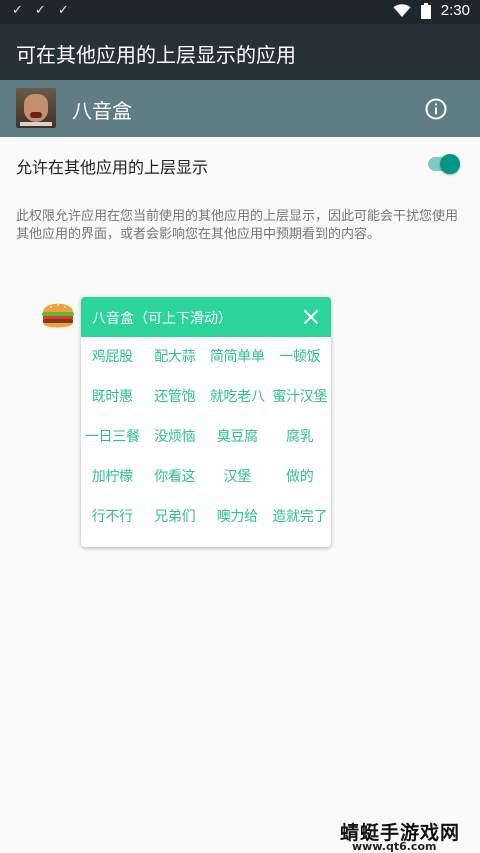  What do you see at coordinates (162, 319) in the screenshot?
I see `popup-title: 八音盒（可上下滑动）` at bounding box center [162, 319].